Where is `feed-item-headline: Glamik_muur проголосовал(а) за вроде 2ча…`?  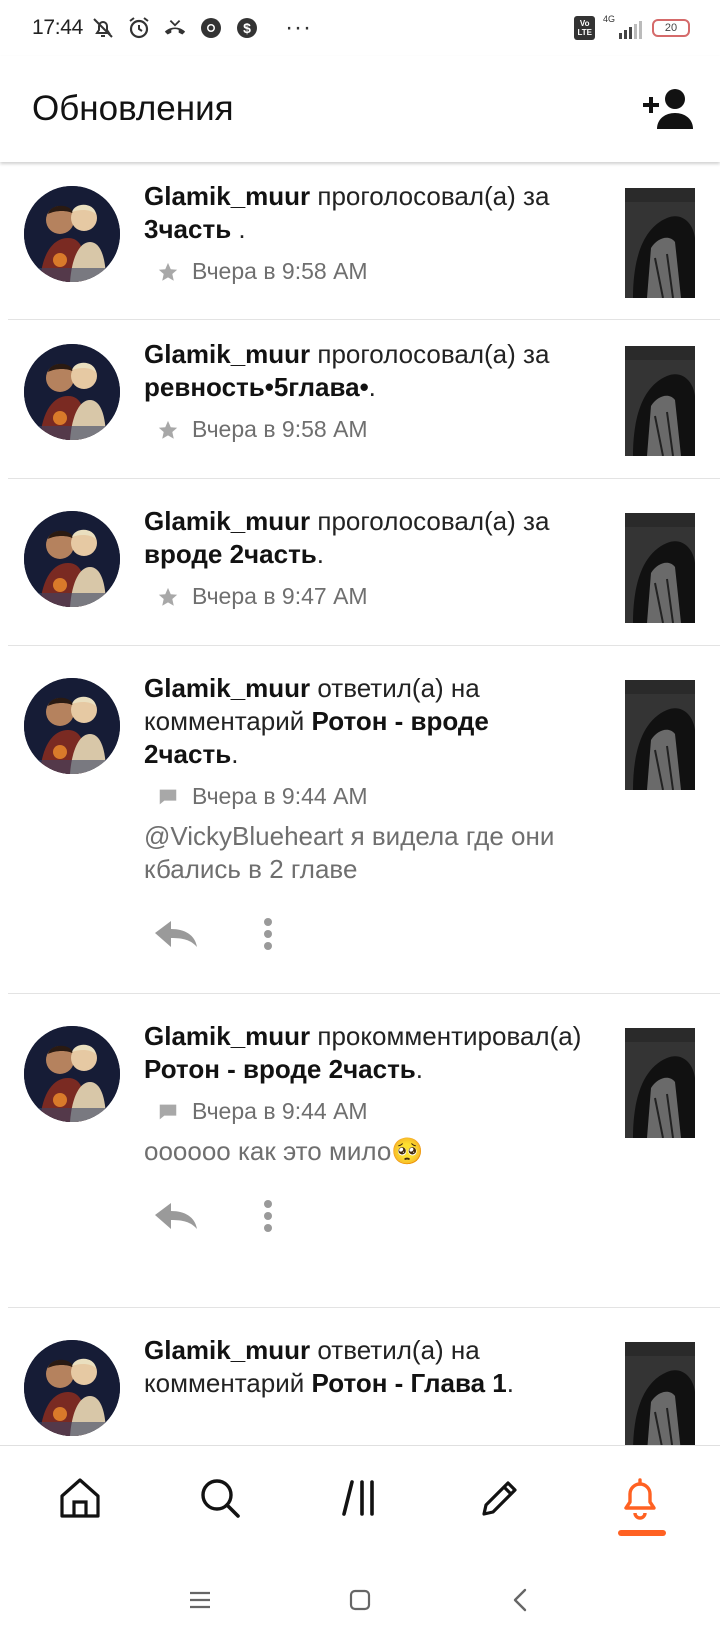 feed-item-headline: Glamik_muur проголосовал(а) за вроде 2ча… is located at coordinates (364, 538).